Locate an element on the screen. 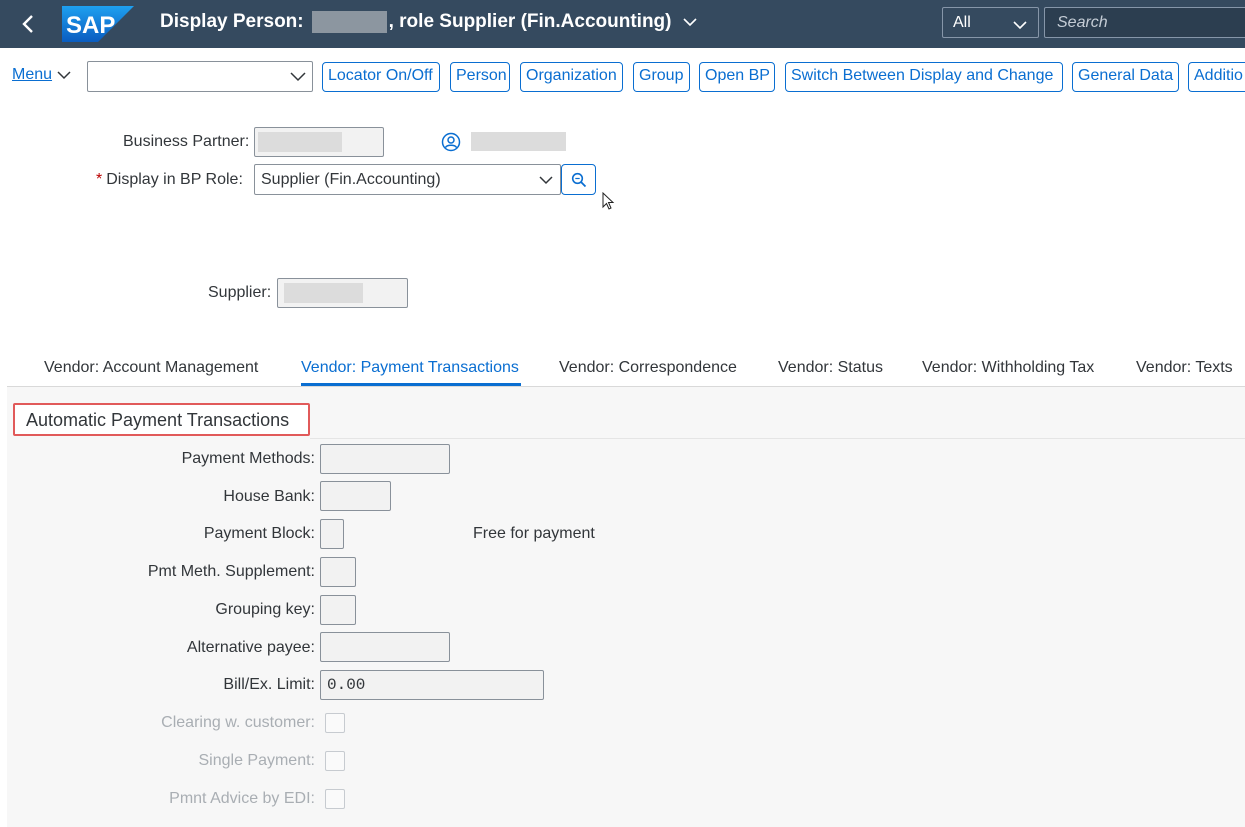 This screenshot has width=1245, height=827. section-title: Automatic Payment Transactions is located at coordinates (161, 419).